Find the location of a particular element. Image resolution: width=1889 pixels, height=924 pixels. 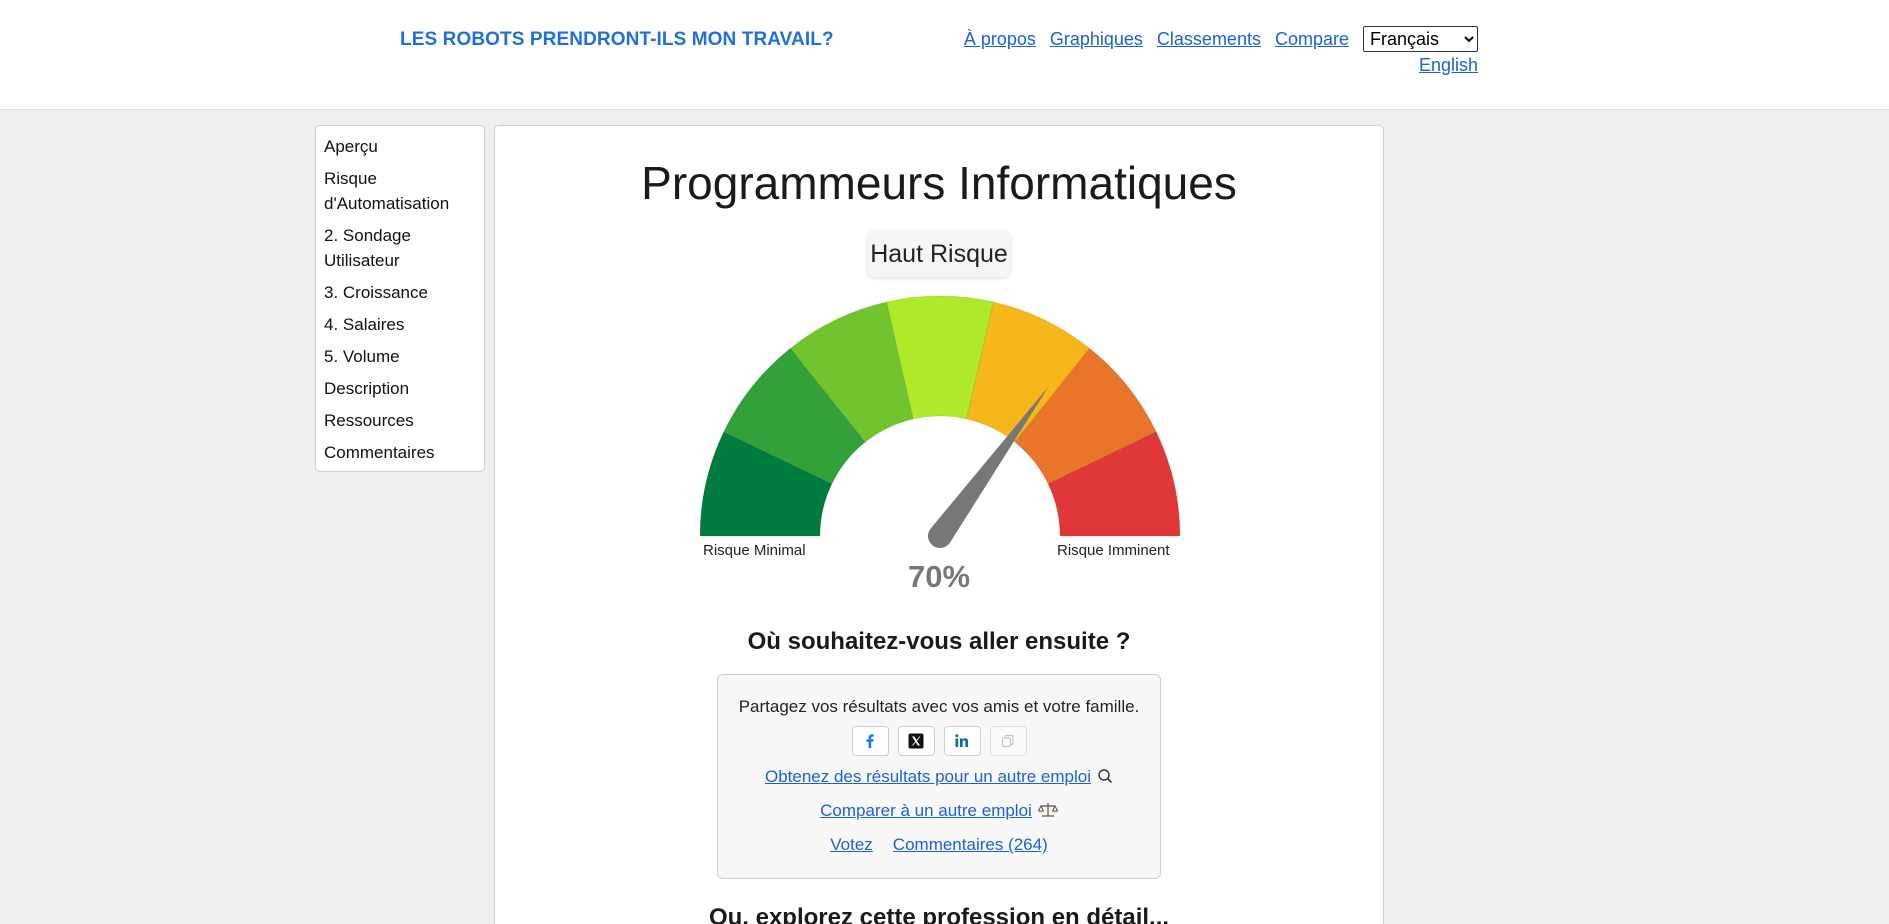

share-copy-button is located at coordinates (1008, 741).